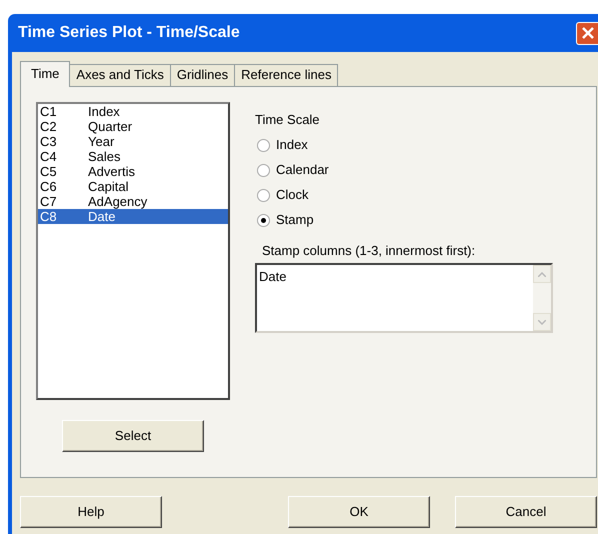 This screenshot has height=534, width=598. I want to click on group-label: Time Scale, so click(288, 120).